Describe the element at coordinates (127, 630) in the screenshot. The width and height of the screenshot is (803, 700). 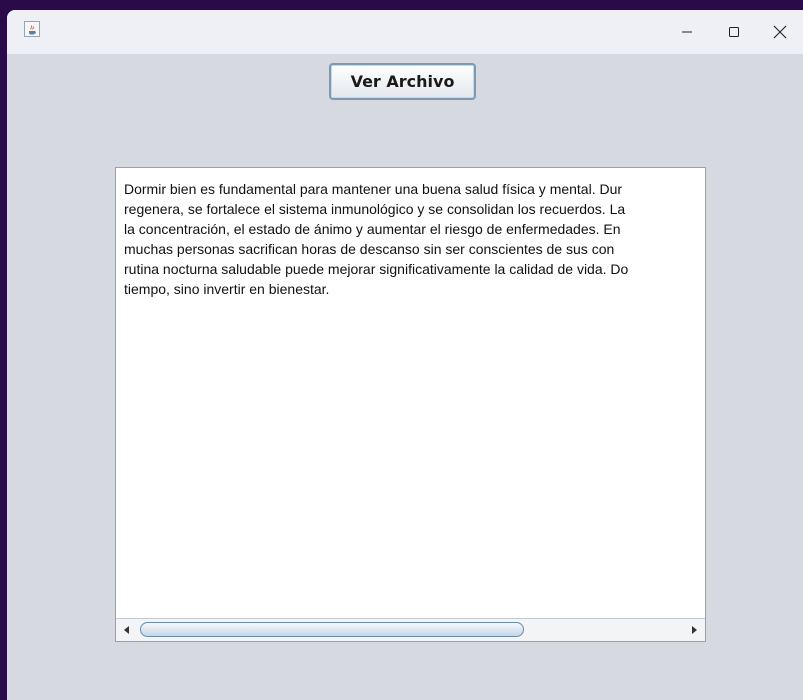
I see `scroll-left-arrow-icon` at that location.